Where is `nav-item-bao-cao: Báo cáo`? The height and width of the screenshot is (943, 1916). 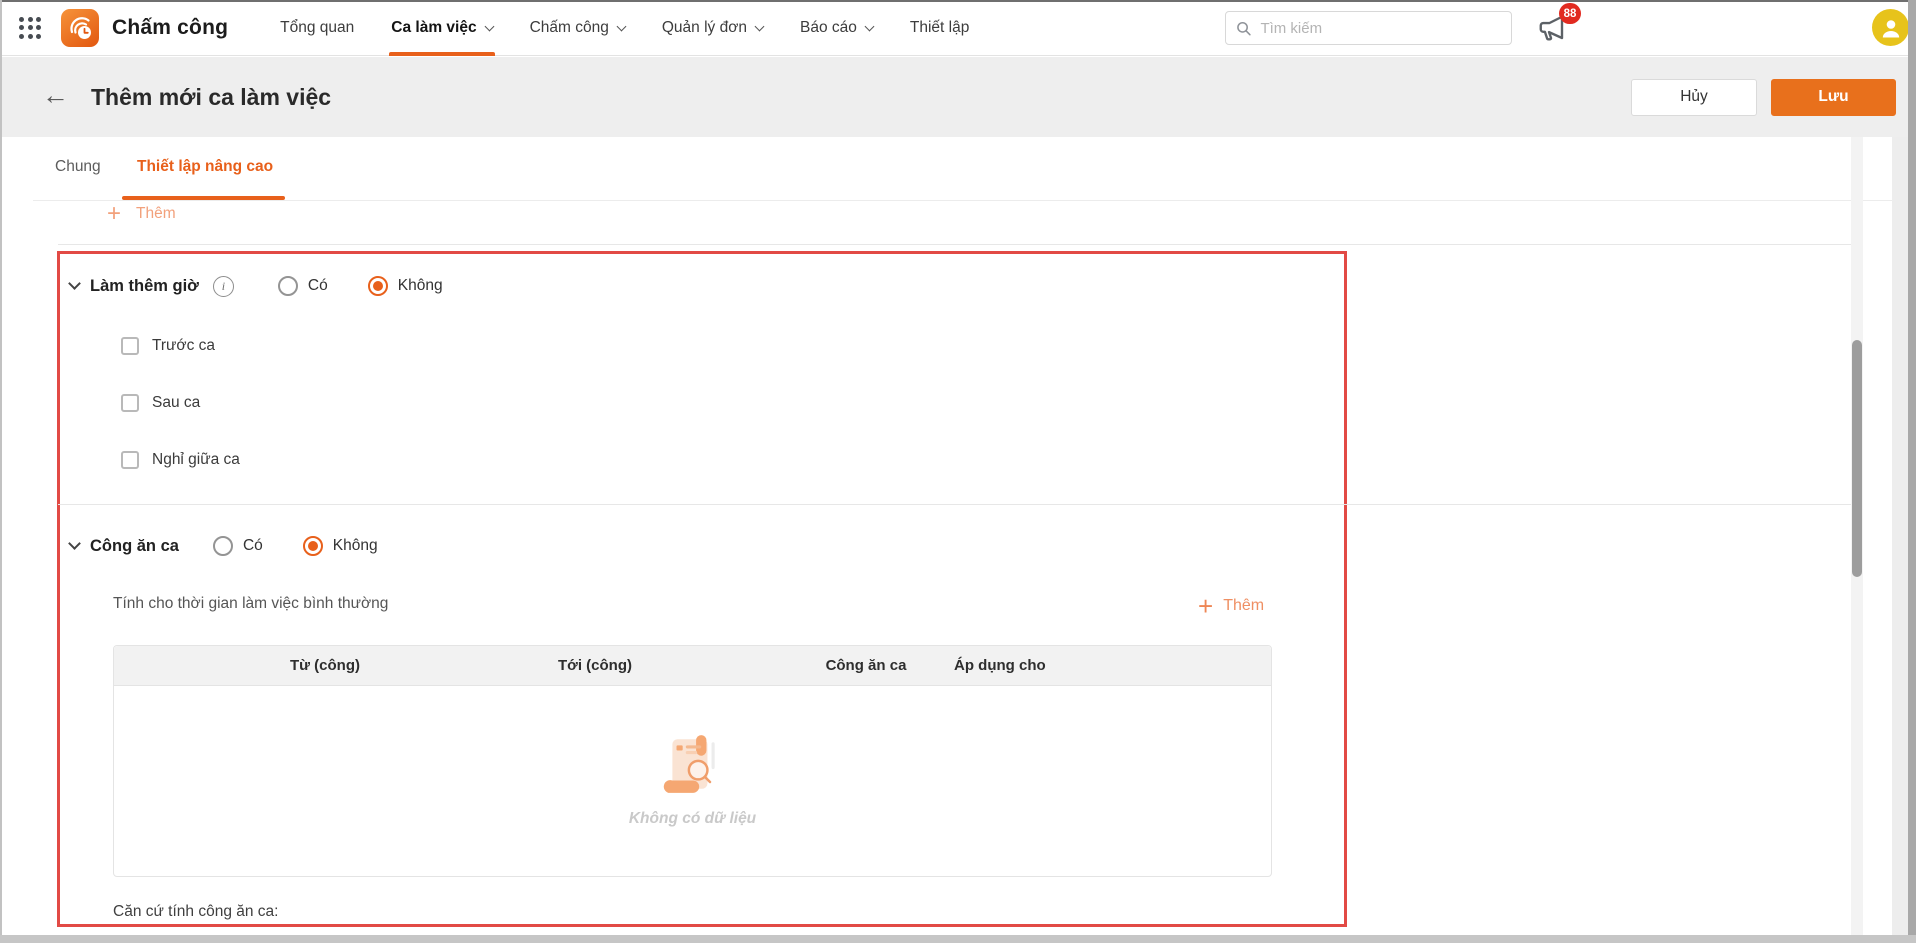
nav-item-bao-cao: Báo cáo is located at coordinates (836, 28).